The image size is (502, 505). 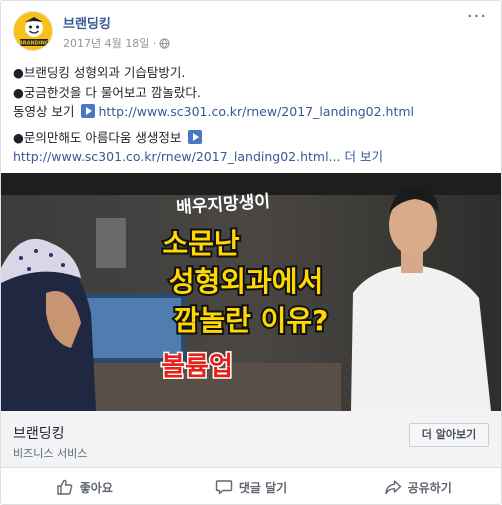 I want to click on avatar-logo: BRANDING, so click(x=33, y=31).